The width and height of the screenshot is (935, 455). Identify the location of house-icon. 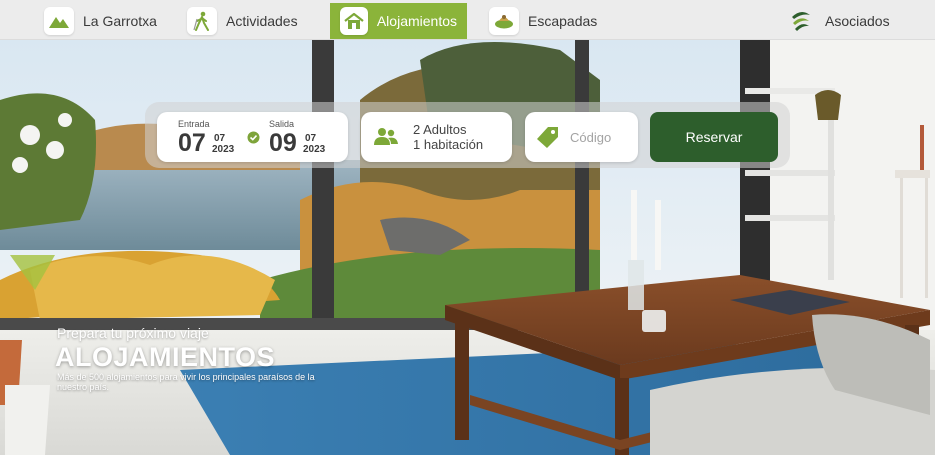
(354, 21).